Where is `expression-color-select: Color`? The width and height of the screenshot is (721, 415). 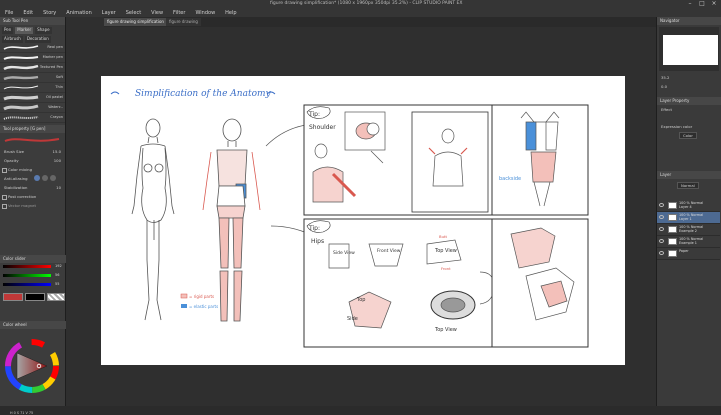 expression-color-select: Color is located at coordinates (689, 135).